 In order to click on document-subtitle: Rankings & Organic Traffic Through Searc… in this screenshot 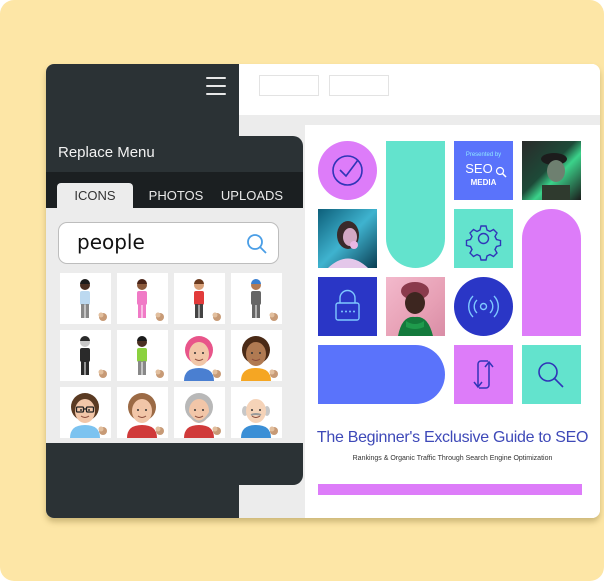, I will do `click(452, 458)`.